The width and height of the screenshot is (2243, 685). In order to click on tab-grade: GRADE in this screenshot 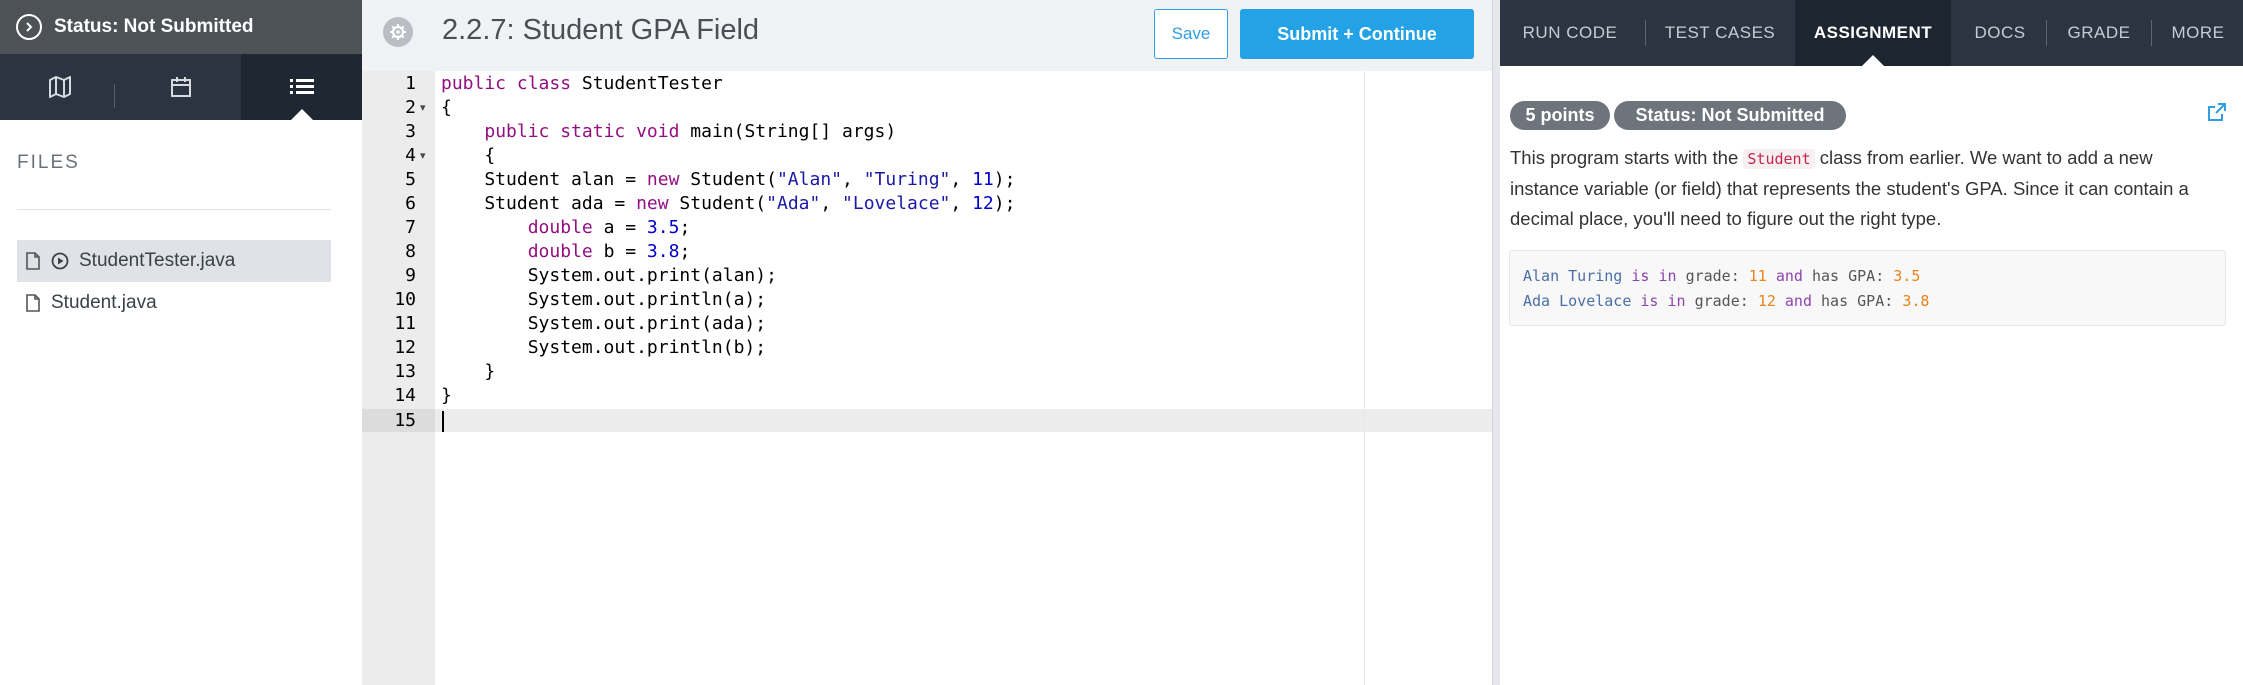, I will do `click(2099, 33)`.